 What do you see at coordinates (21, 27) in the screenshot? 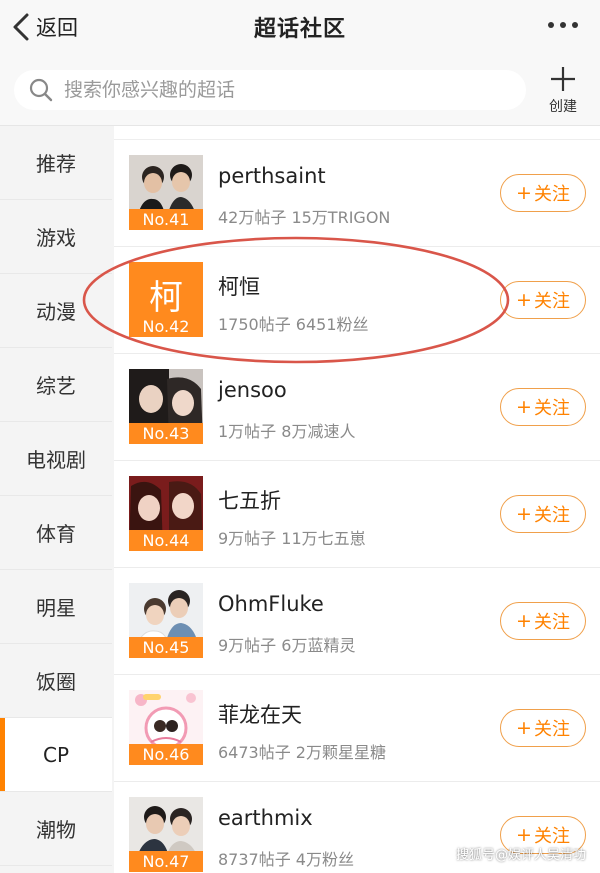
I see `chevron-left-icon` at bounding box center [21, 27].